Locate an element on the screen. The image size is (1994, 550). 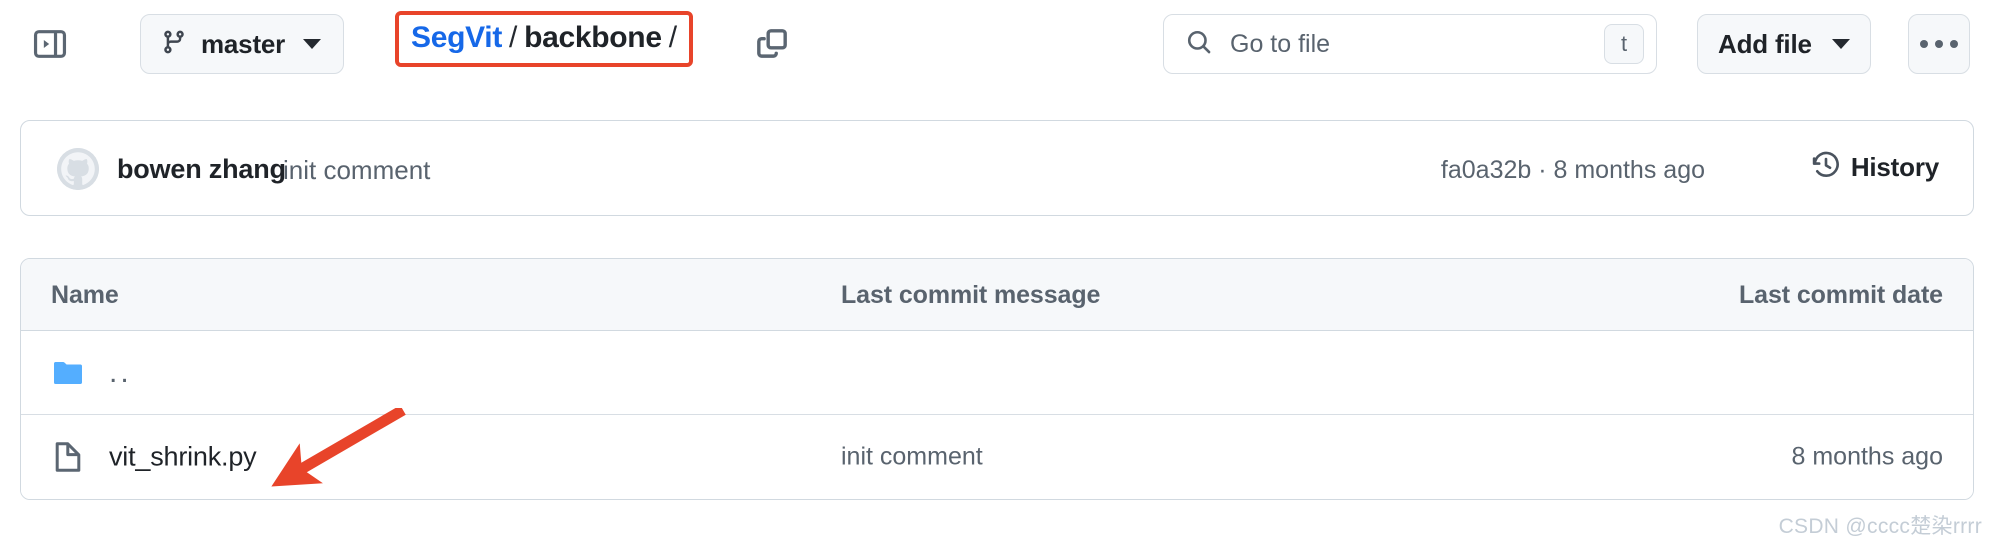
commit-author: bowen zhang is located at coordinates (201, 169).